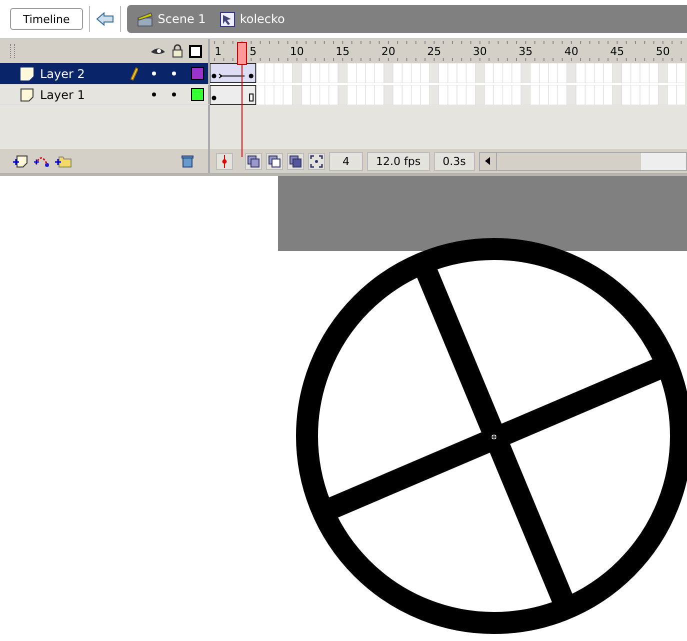 This screenshot has width=687, height=641. I want to click on breadcrumb-link: Scene 1, so click(182, 19).